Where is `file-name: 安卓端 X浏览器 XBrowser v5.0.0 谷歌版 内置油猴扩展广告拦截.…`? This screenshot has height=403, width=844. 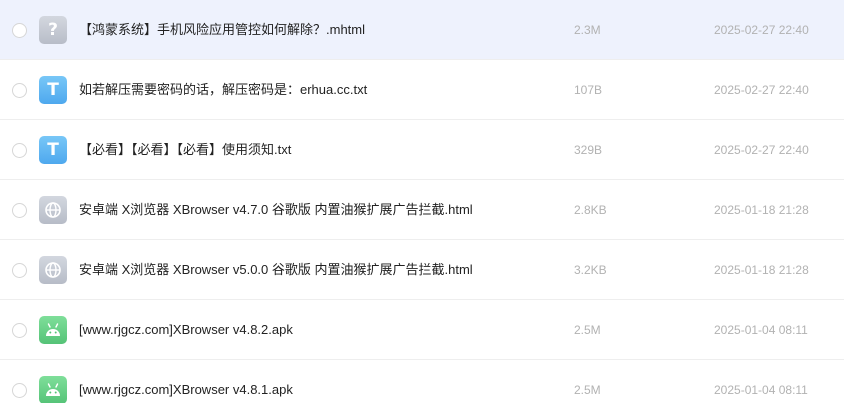 file-name: 安卓端 X浏览器 XBrowser v5.0.0 谷歌版 内置油猴扩展广告拦截.… is located at coordinates (276, 270).